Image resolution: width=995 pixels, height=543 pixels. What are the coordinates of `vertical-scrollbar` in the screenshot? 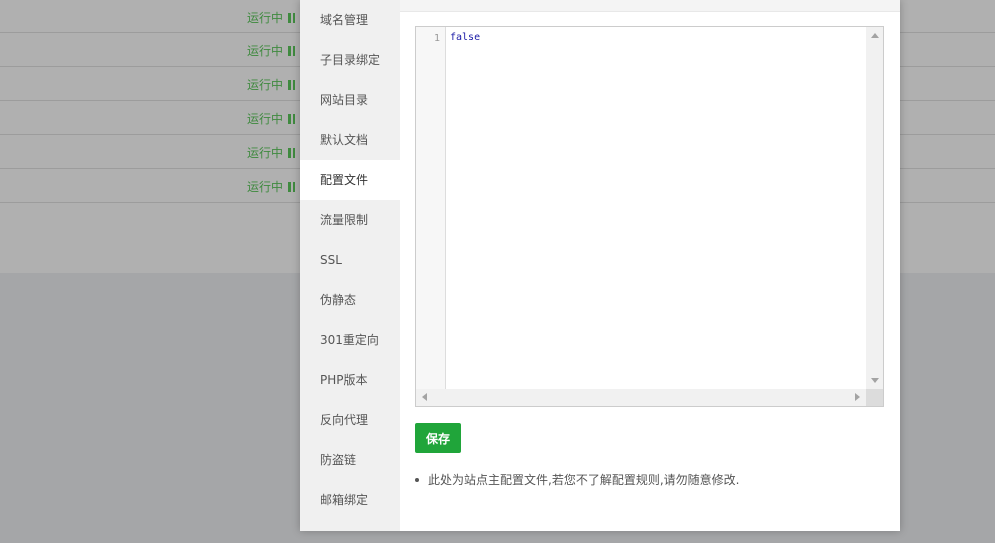 It's located at (874, 208).